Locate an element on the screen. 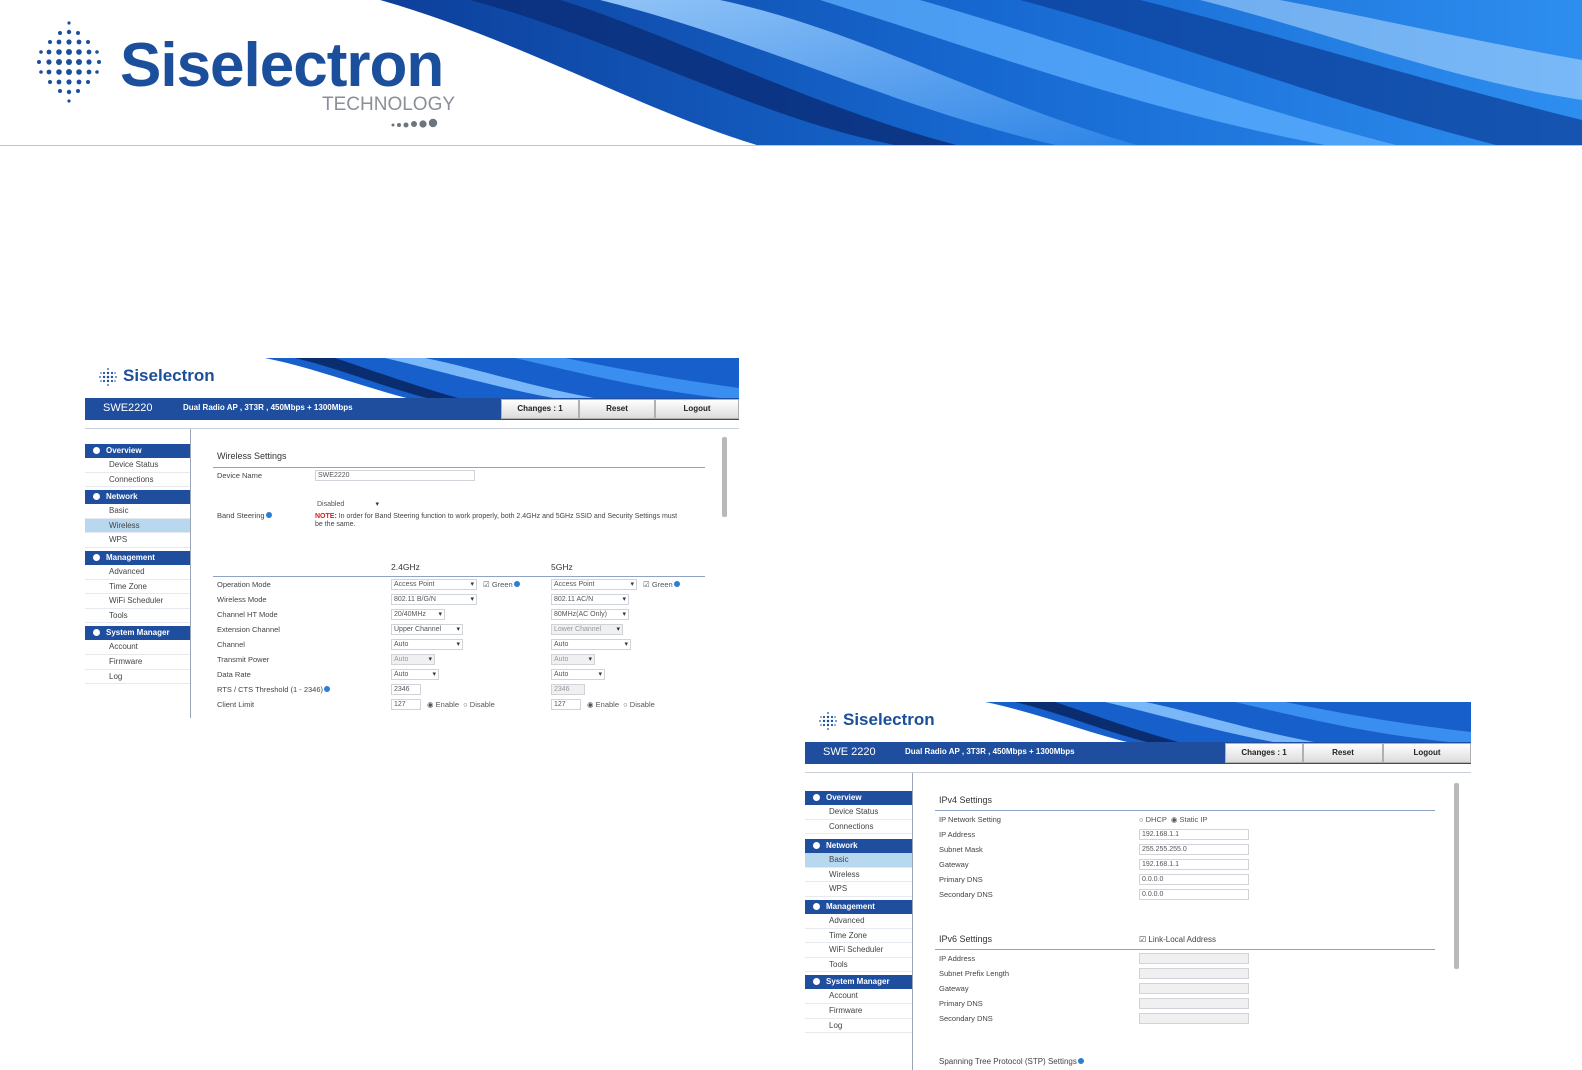 Image resolution: width=1582 pixels, height=1070 pixels. subnet-prefix-length-input is located at coordinates (1194, 973).